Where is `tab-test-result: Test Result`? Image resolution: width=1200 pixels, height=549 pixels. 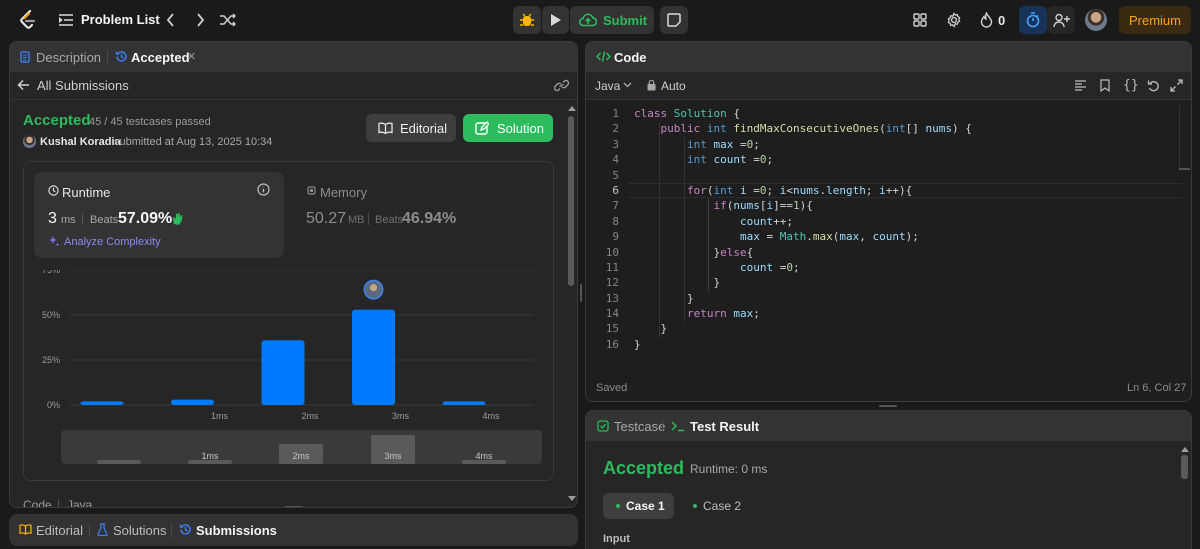
tab-test-result: Test Result is located at coordinates (724, 426).